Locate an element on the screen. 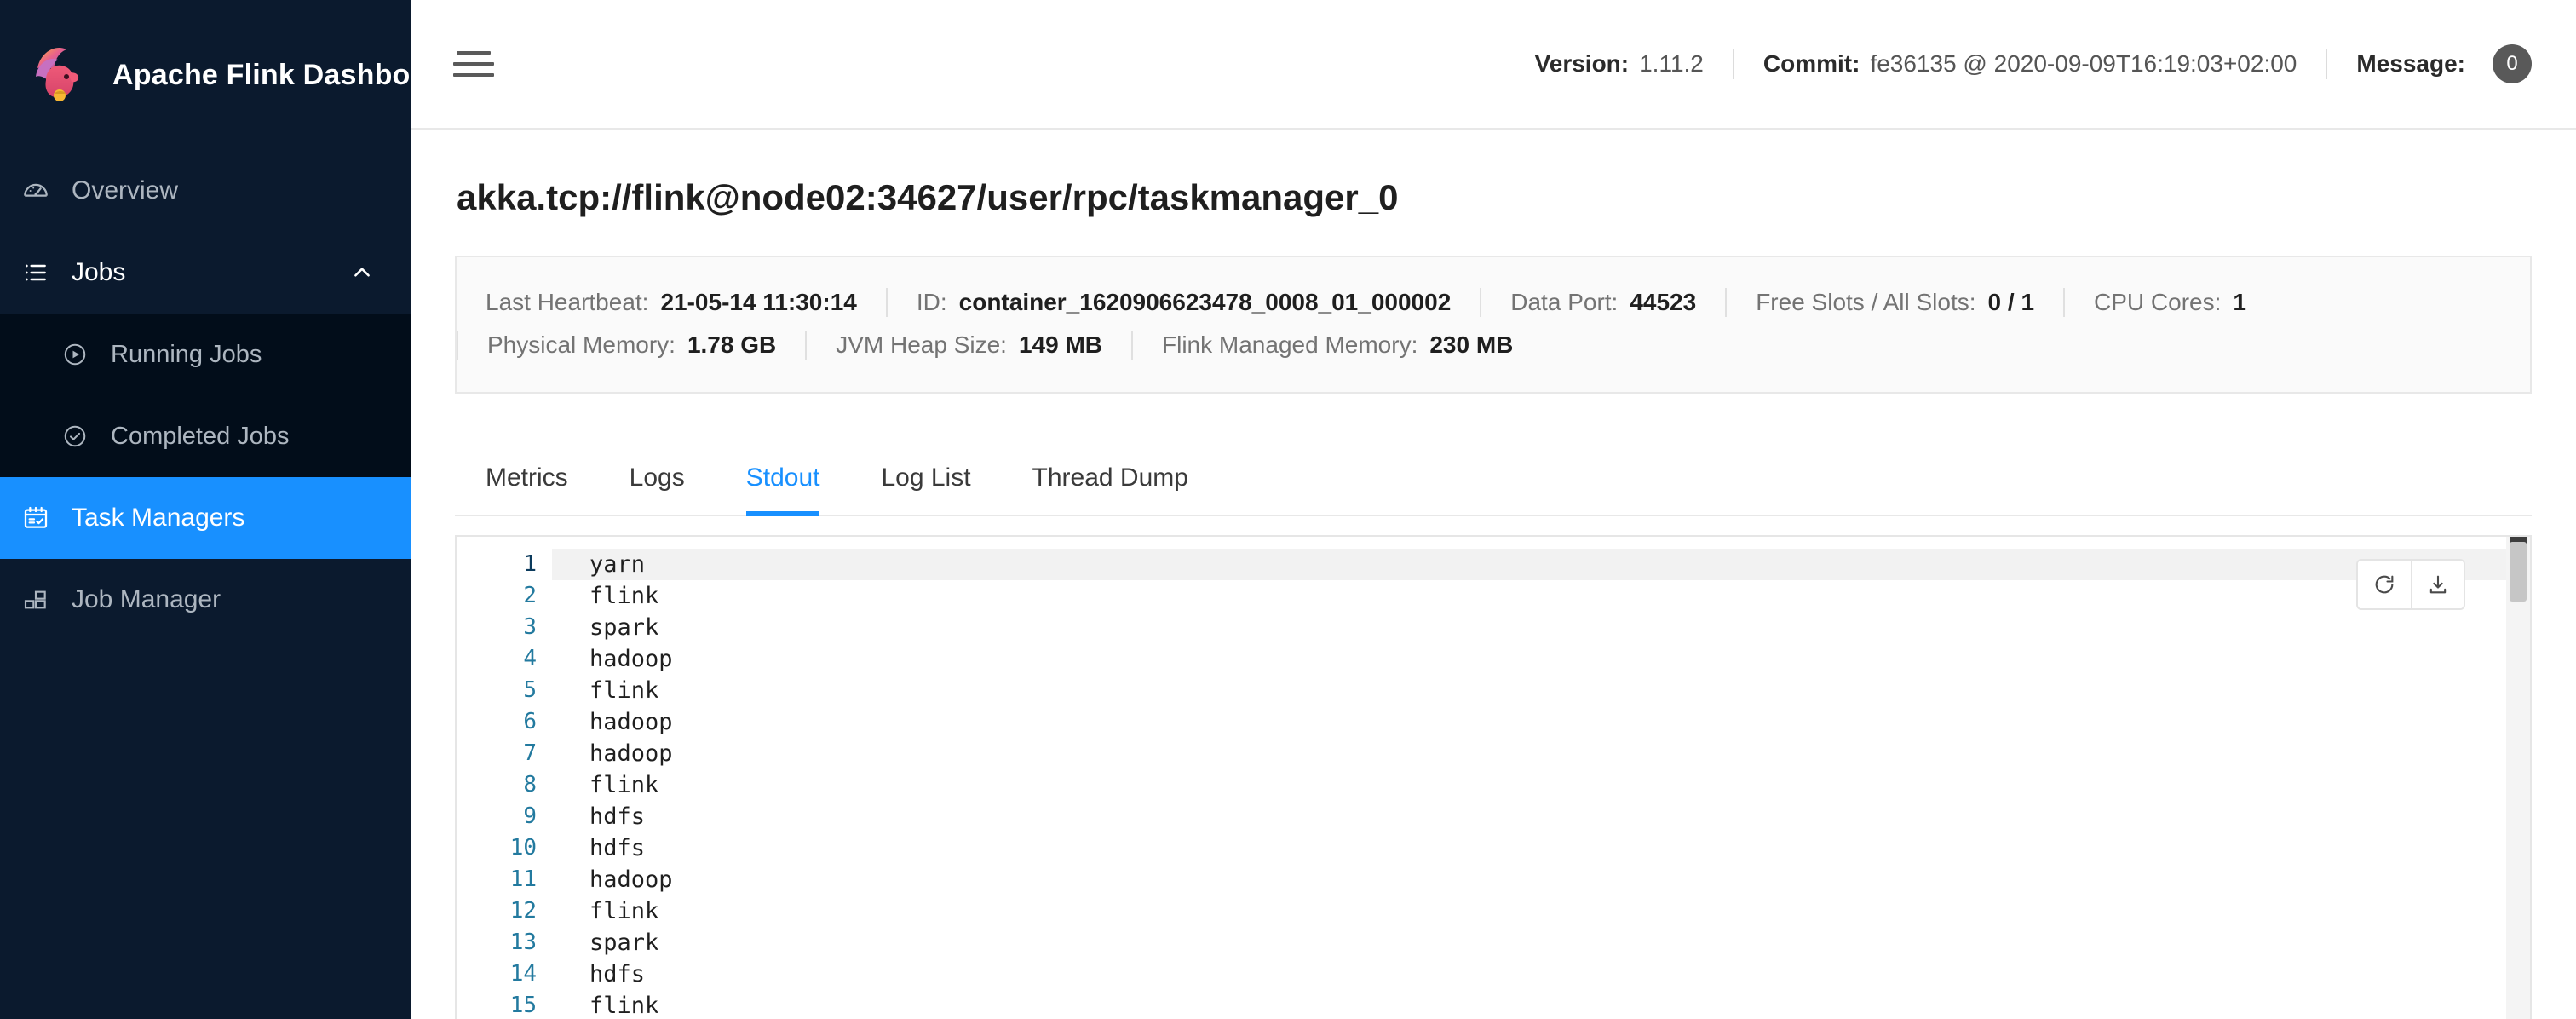 The width and height of the screenshot is (2576, 1019). info-label: Flink Managed Memory: is located at coordinates (1290, 344).